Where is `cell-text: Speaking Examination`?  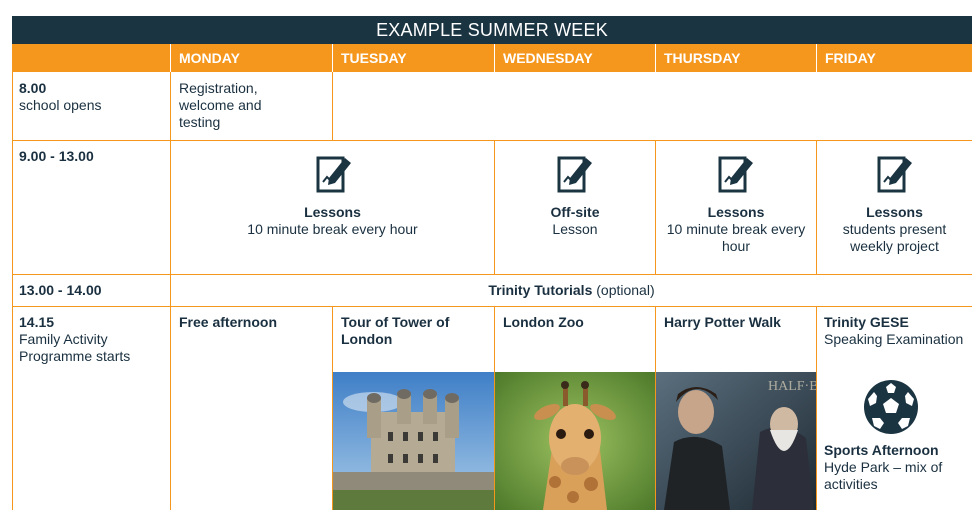
cell-text: Speaking Examination is located at coordinates (894, 339).